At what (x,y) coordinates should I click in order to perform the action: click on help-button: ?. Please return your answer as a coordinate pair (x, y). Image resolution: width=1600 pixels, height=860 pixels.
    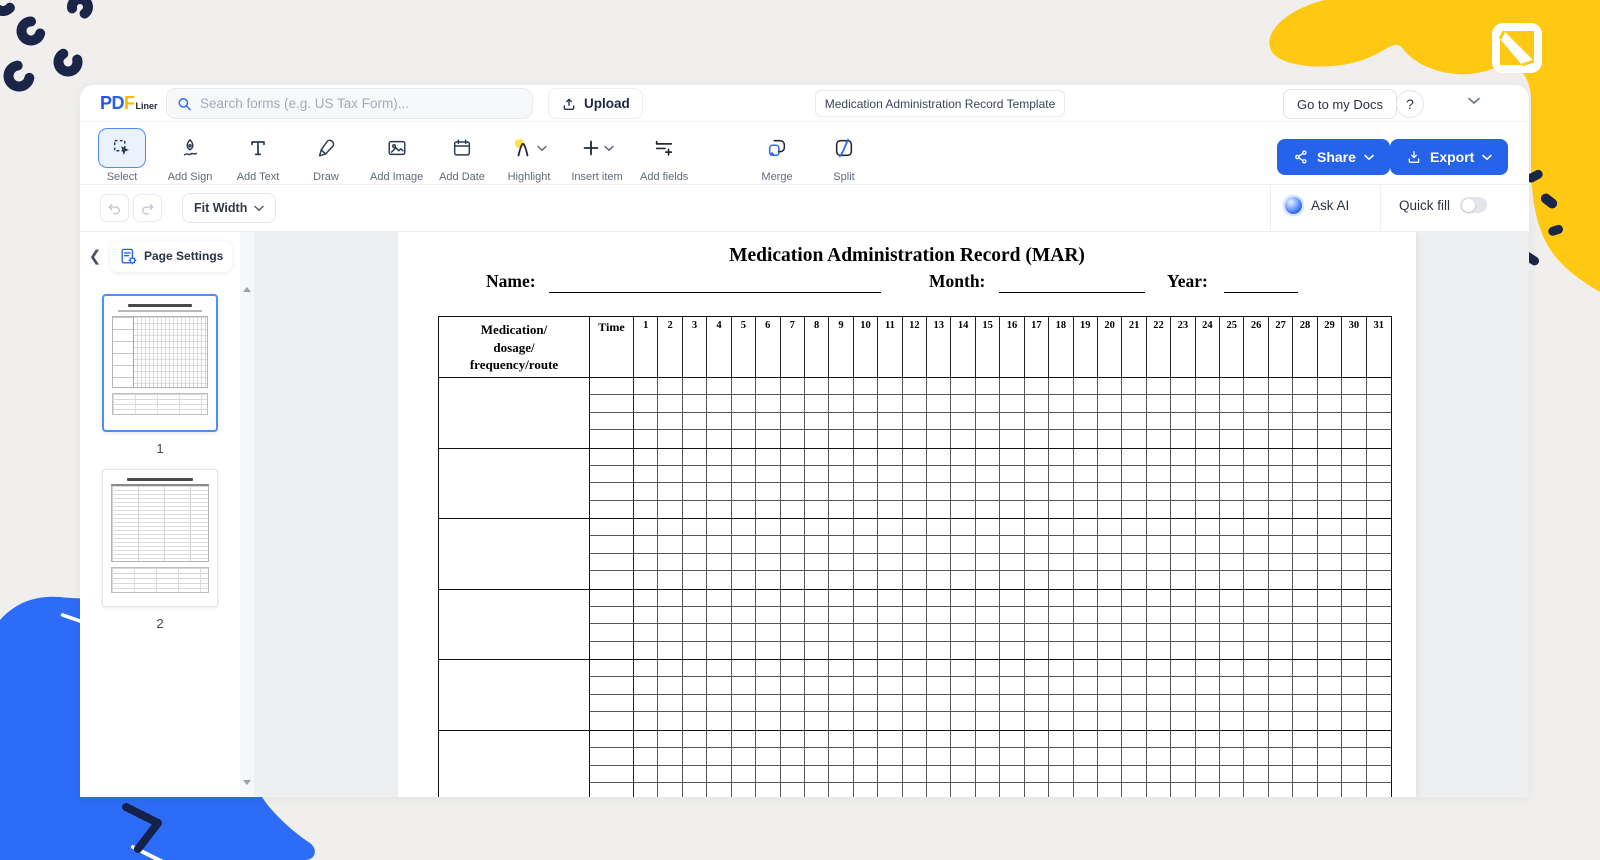
    Looking at the image, I should click on (1410, 104).